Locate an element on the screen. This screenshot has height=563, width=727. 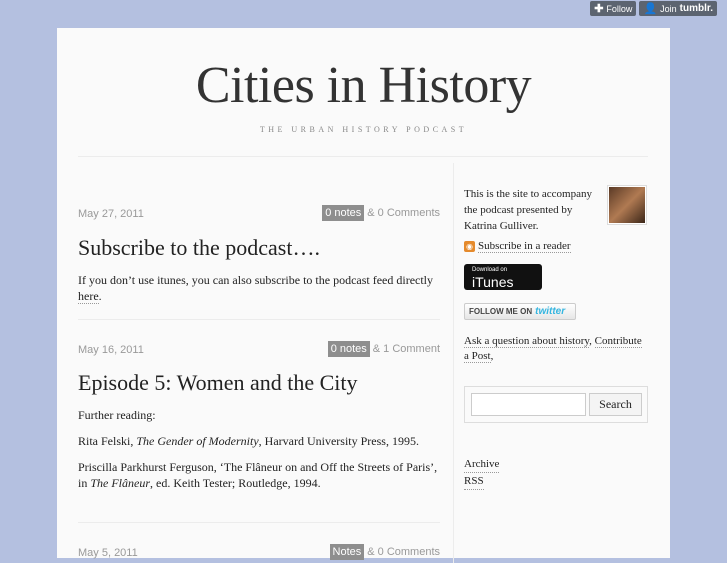
comments-link: 1 Comment is located at coordinates (411, 349).